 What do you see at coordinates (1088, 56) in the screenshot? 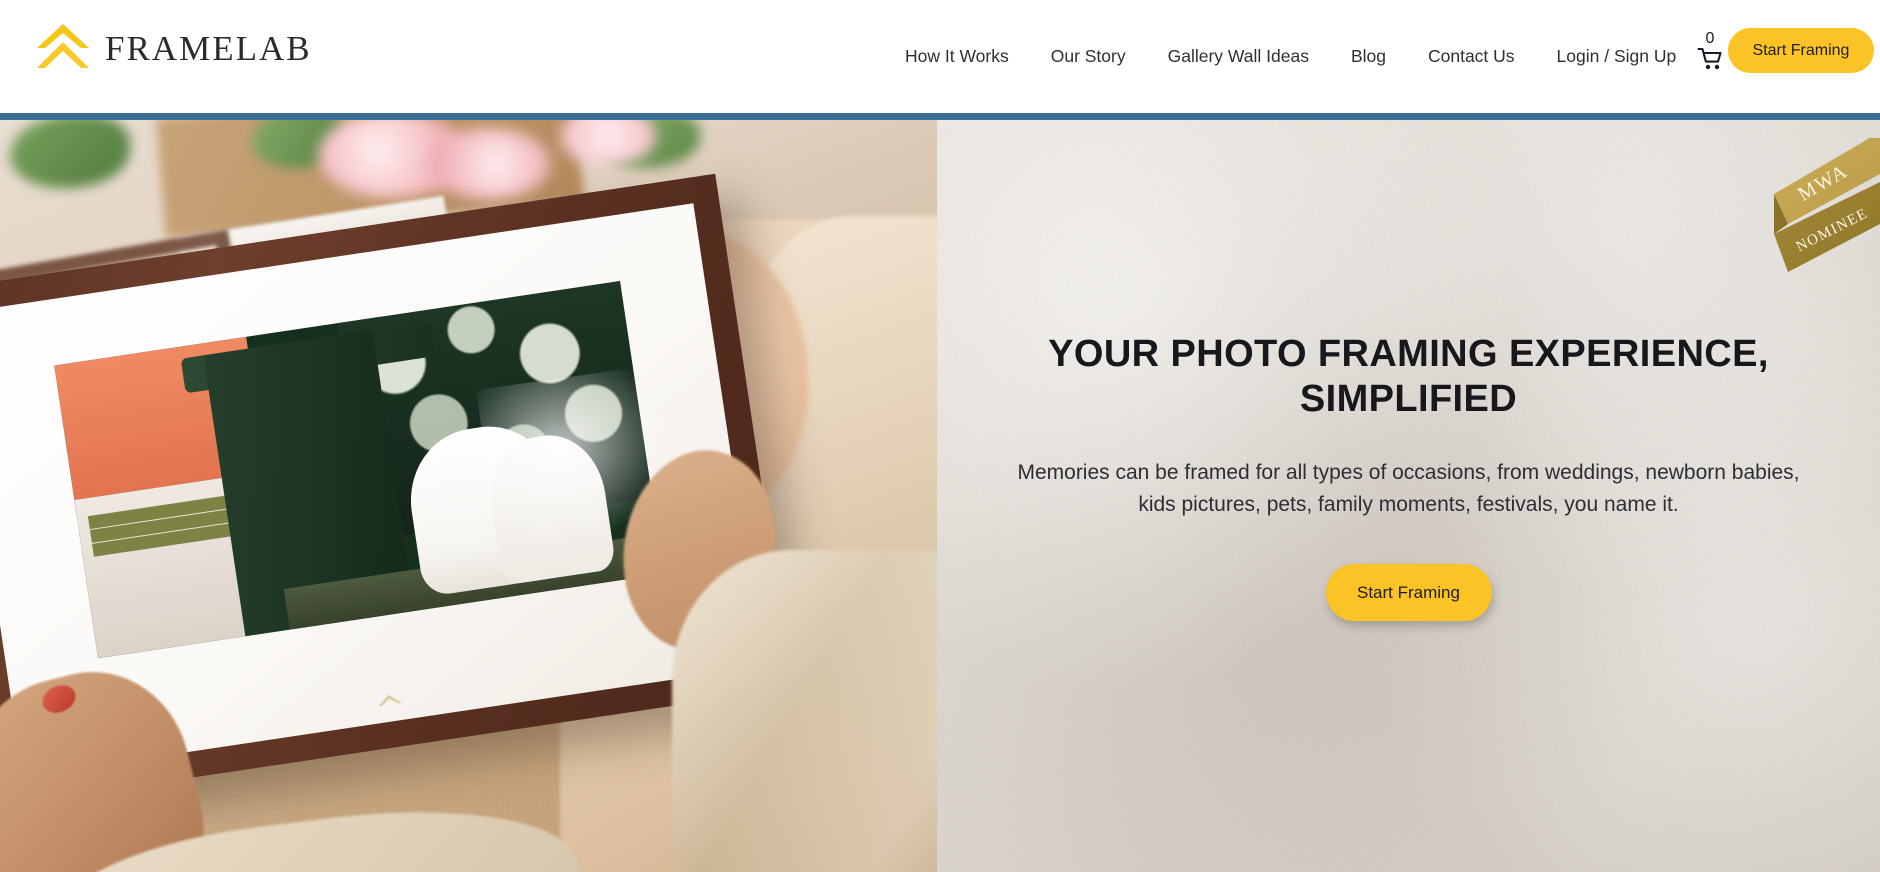
I see `nav-item-our-story: Our Story` at bounding box center [1088, 56].